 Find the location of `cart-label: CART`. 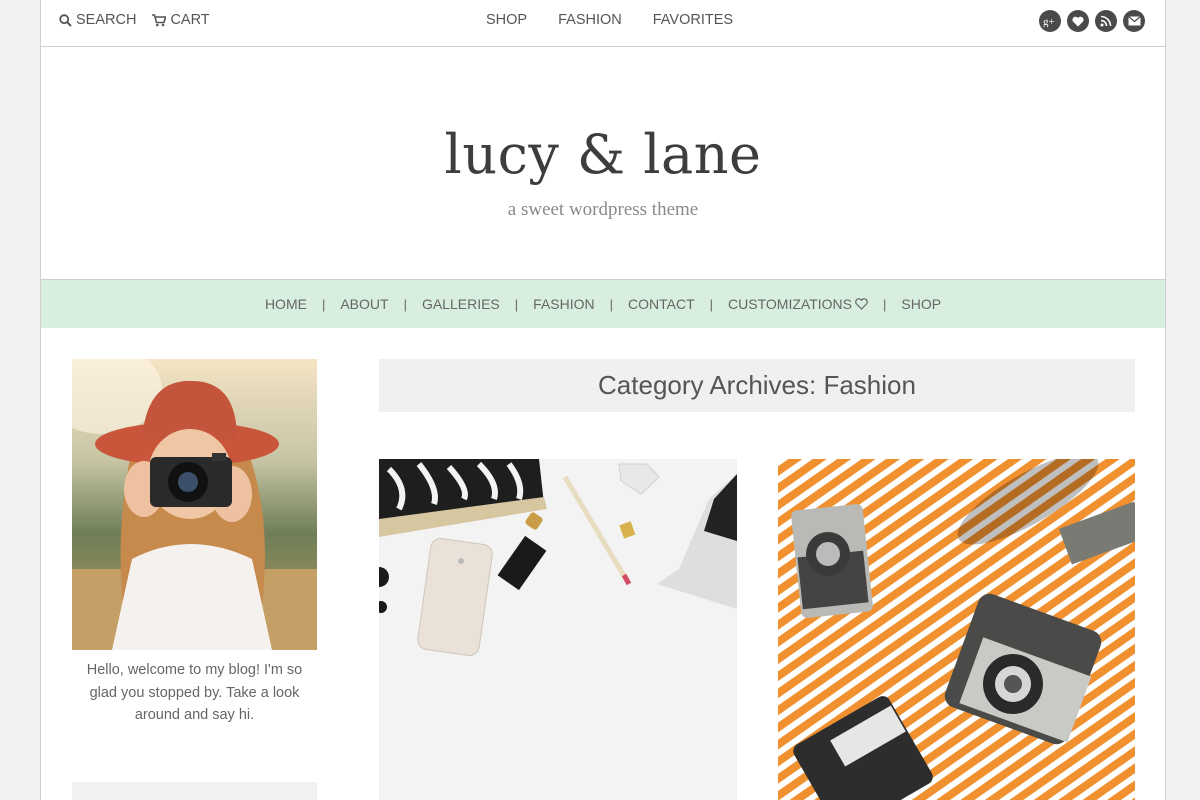

cart-label: CART is located at coordinates (190, 20).